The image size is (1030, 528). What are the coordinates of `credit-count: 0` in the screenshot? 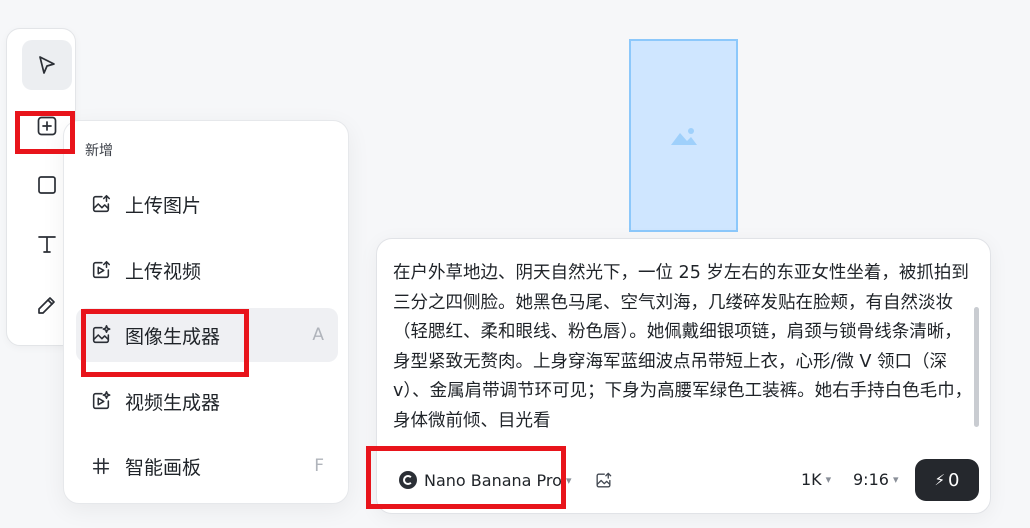 It's located at (954, 480).